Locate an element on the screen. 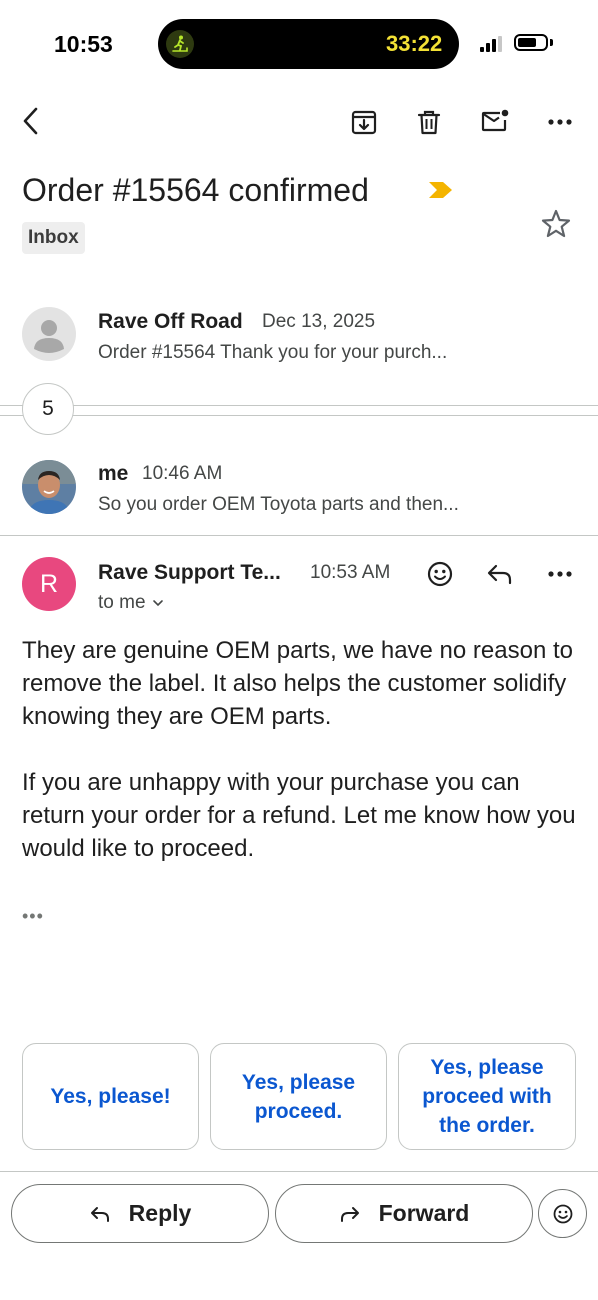  smart-reply-chip: Yes, please proceed with the order. is located at coordinates (487, 1096).